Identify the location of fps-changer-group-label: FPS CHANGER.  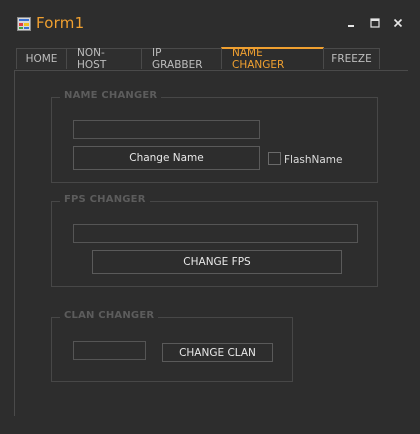
(105, 199).